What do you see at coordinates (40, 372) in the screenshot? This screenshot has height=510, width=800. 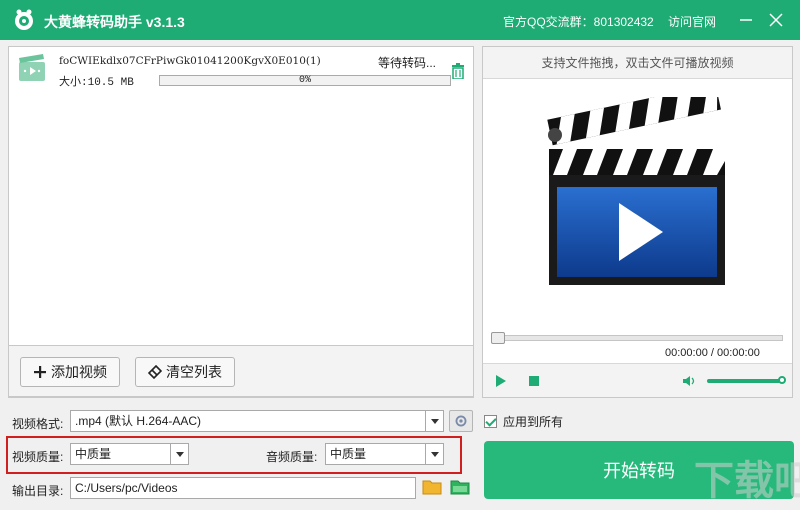 I see `plus-icon` at bounding box center [40, 372].